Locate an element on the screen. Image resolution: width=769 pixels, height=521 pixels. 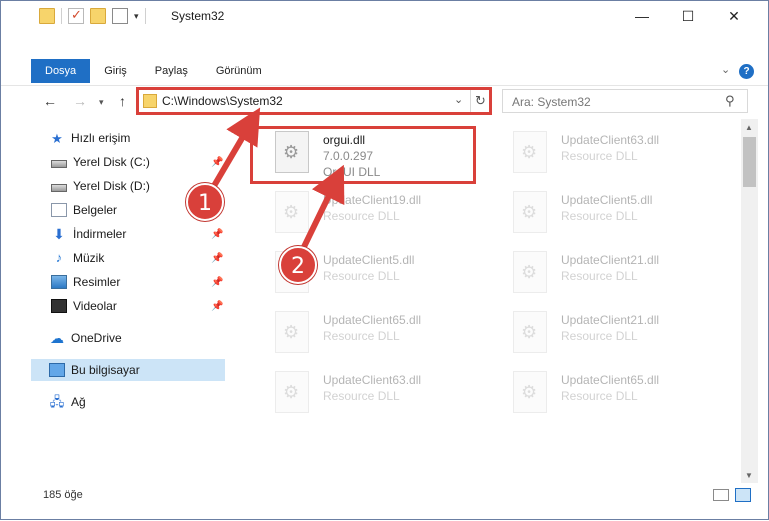
file-item: UpdateClient5.dll Resource DLL is located at coordinates (604, 211).